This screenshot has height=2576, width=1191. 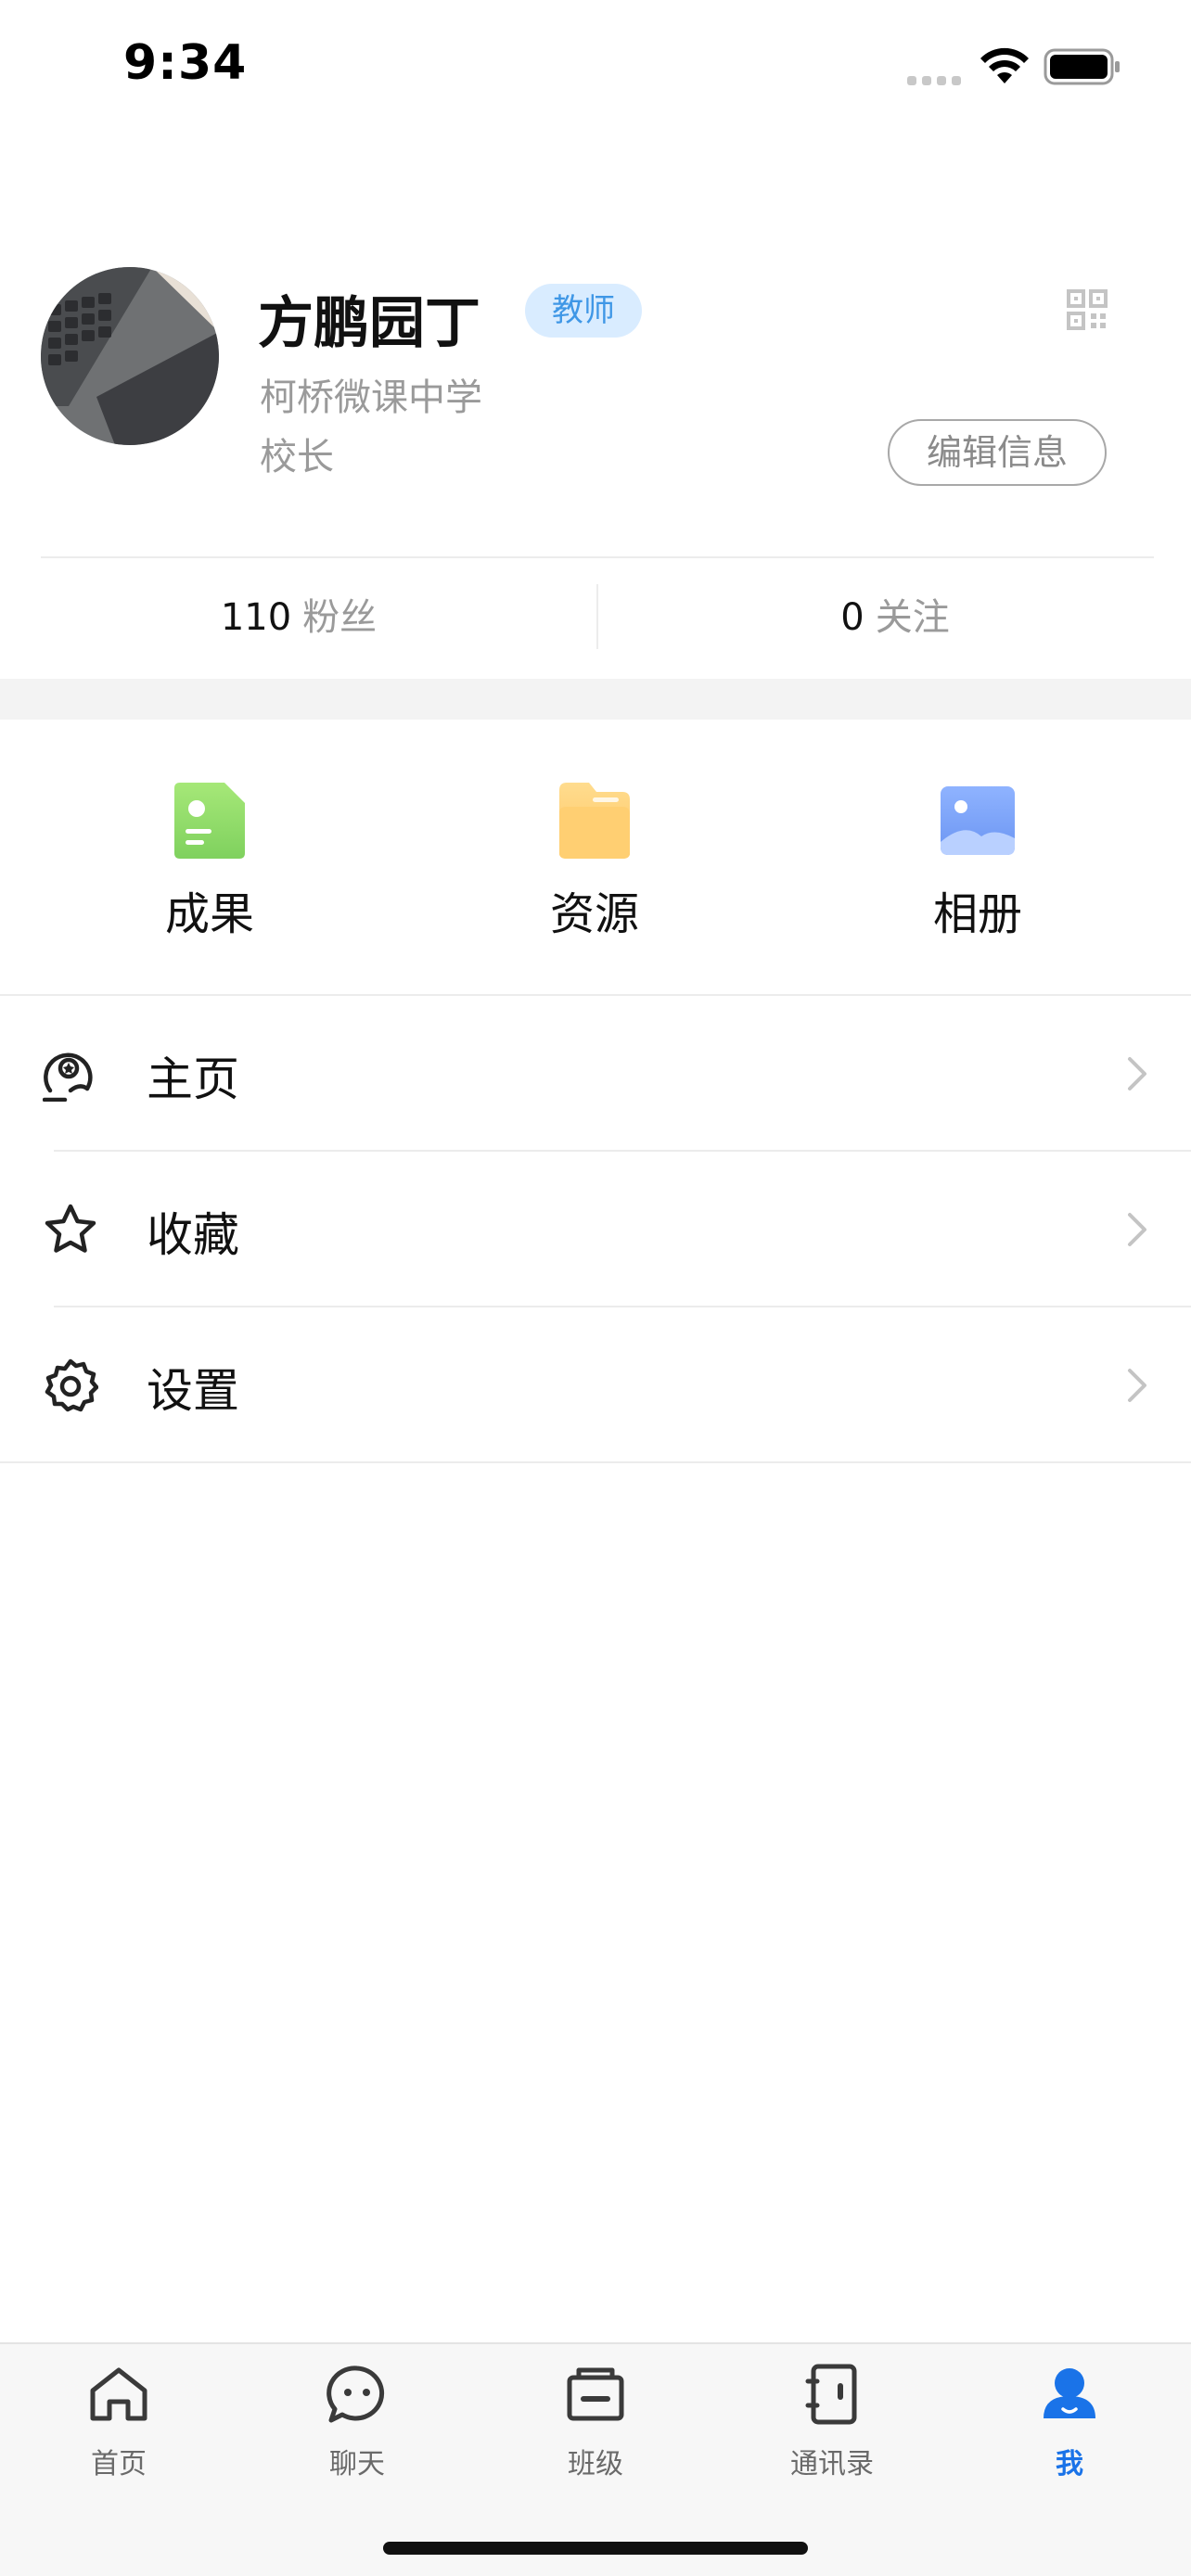 I want to click on gear-icon, so click(x=71, y=1385).